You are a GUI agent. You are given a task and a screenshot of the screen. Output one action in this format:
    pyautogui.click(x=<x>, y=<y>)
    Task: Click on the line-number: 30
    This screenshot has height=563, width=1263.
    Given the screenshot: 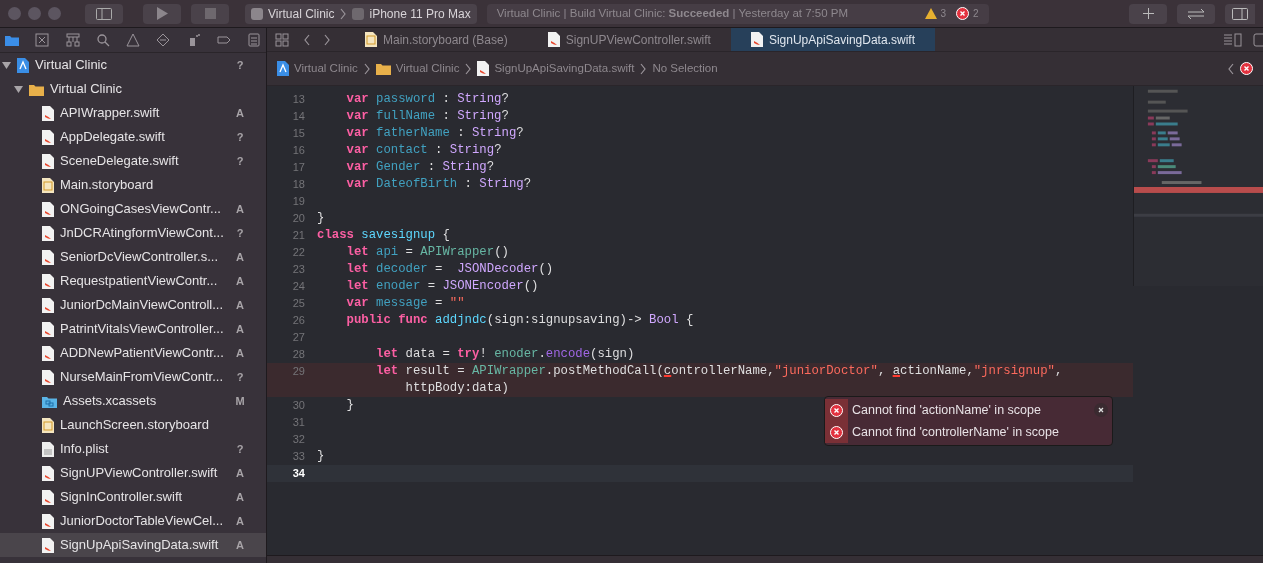 What is the action you would take?
    pyautogui.click(x=298, y=405)
    